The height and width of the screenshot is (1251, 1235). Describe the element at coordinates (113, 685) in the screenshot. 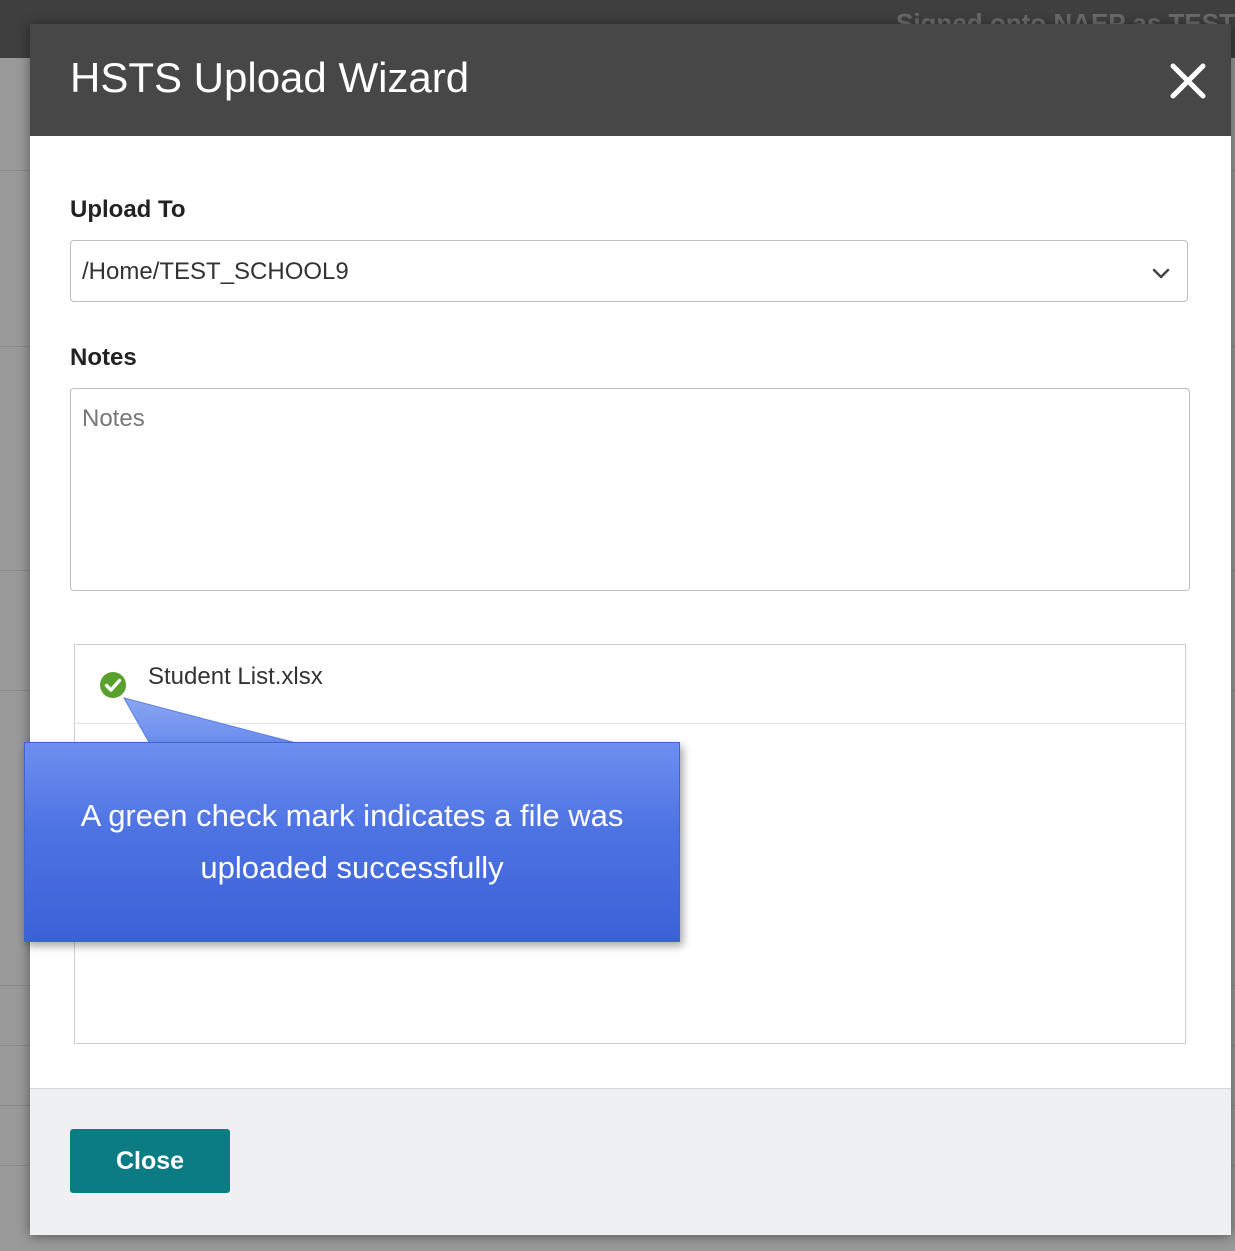

I see `check-circle-icon` at that location.